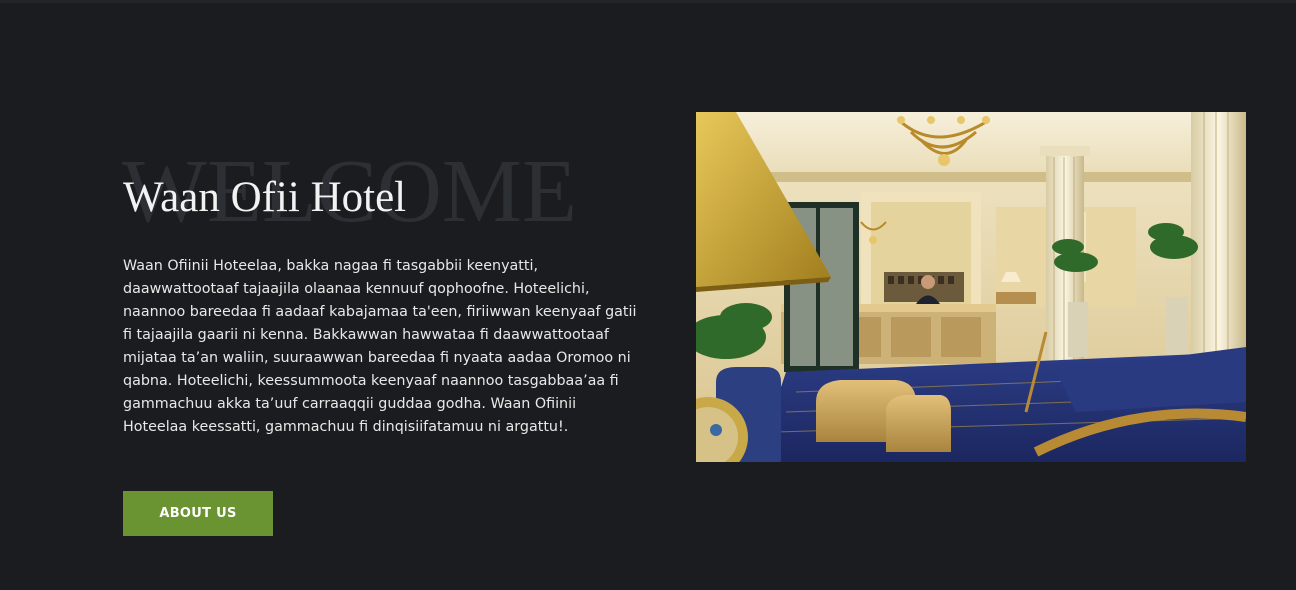  Describe the element at coordinates (648, 1) in the screenshot. I see `top-strip` at that location.